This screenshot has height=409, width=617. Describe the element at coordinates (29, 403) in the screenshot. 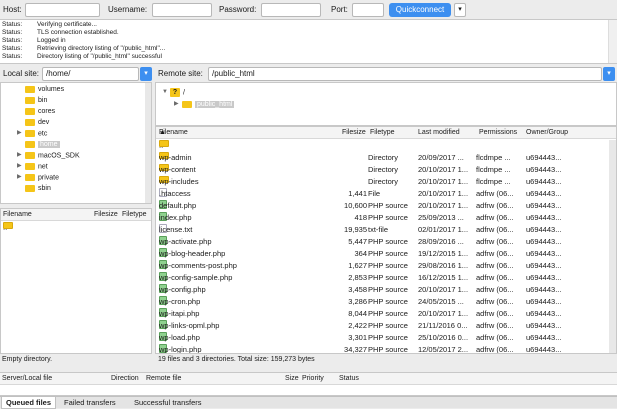

I see `tab-queued-files: Queued files` at that location.